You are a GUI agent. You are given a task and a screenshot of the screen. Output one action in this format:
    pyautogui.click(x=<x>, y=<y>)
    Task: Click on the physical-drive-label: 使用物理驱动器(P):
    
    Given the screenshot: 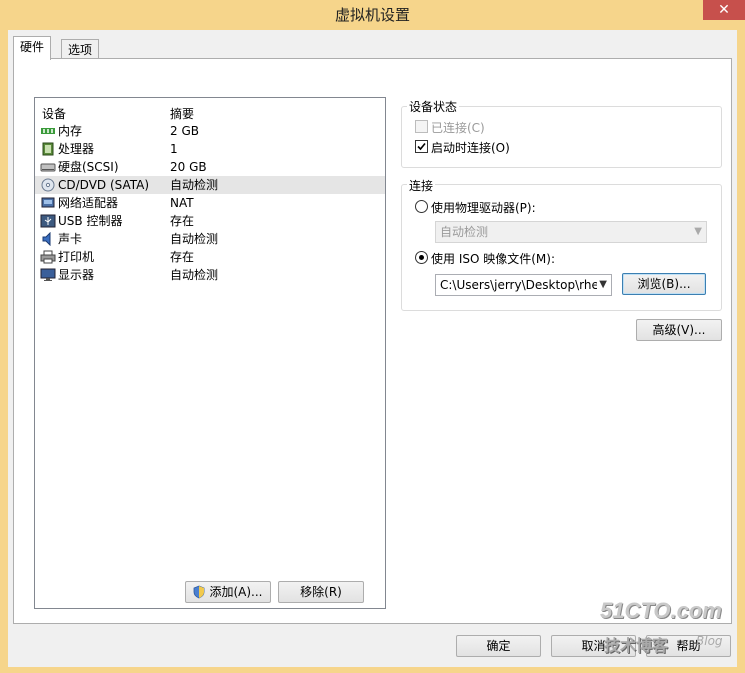 What is the action you would take?
    pyautogui.click(x=483, y=208)
    